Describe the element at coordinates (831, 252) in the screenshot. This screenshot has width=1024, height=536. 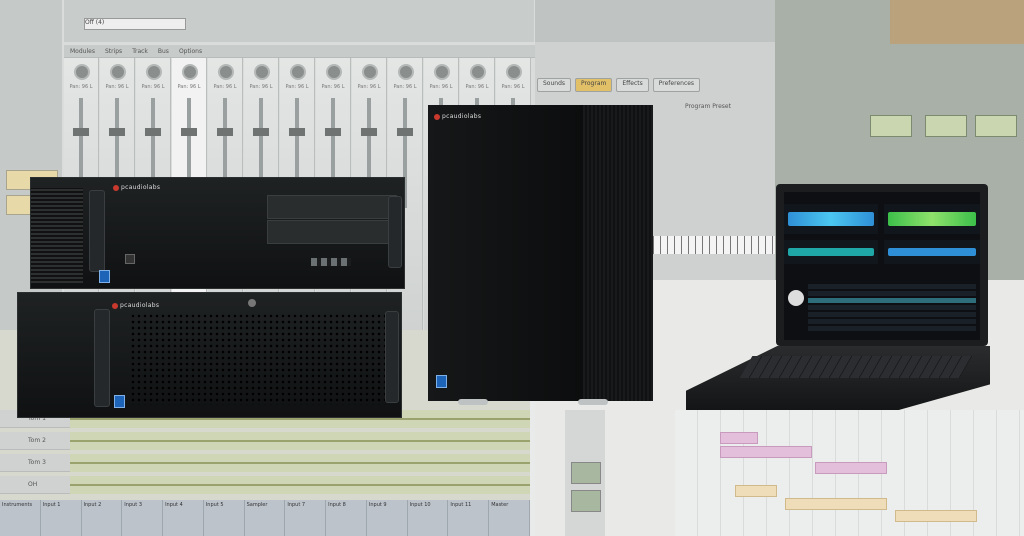
I see `waveform-c` at that location.